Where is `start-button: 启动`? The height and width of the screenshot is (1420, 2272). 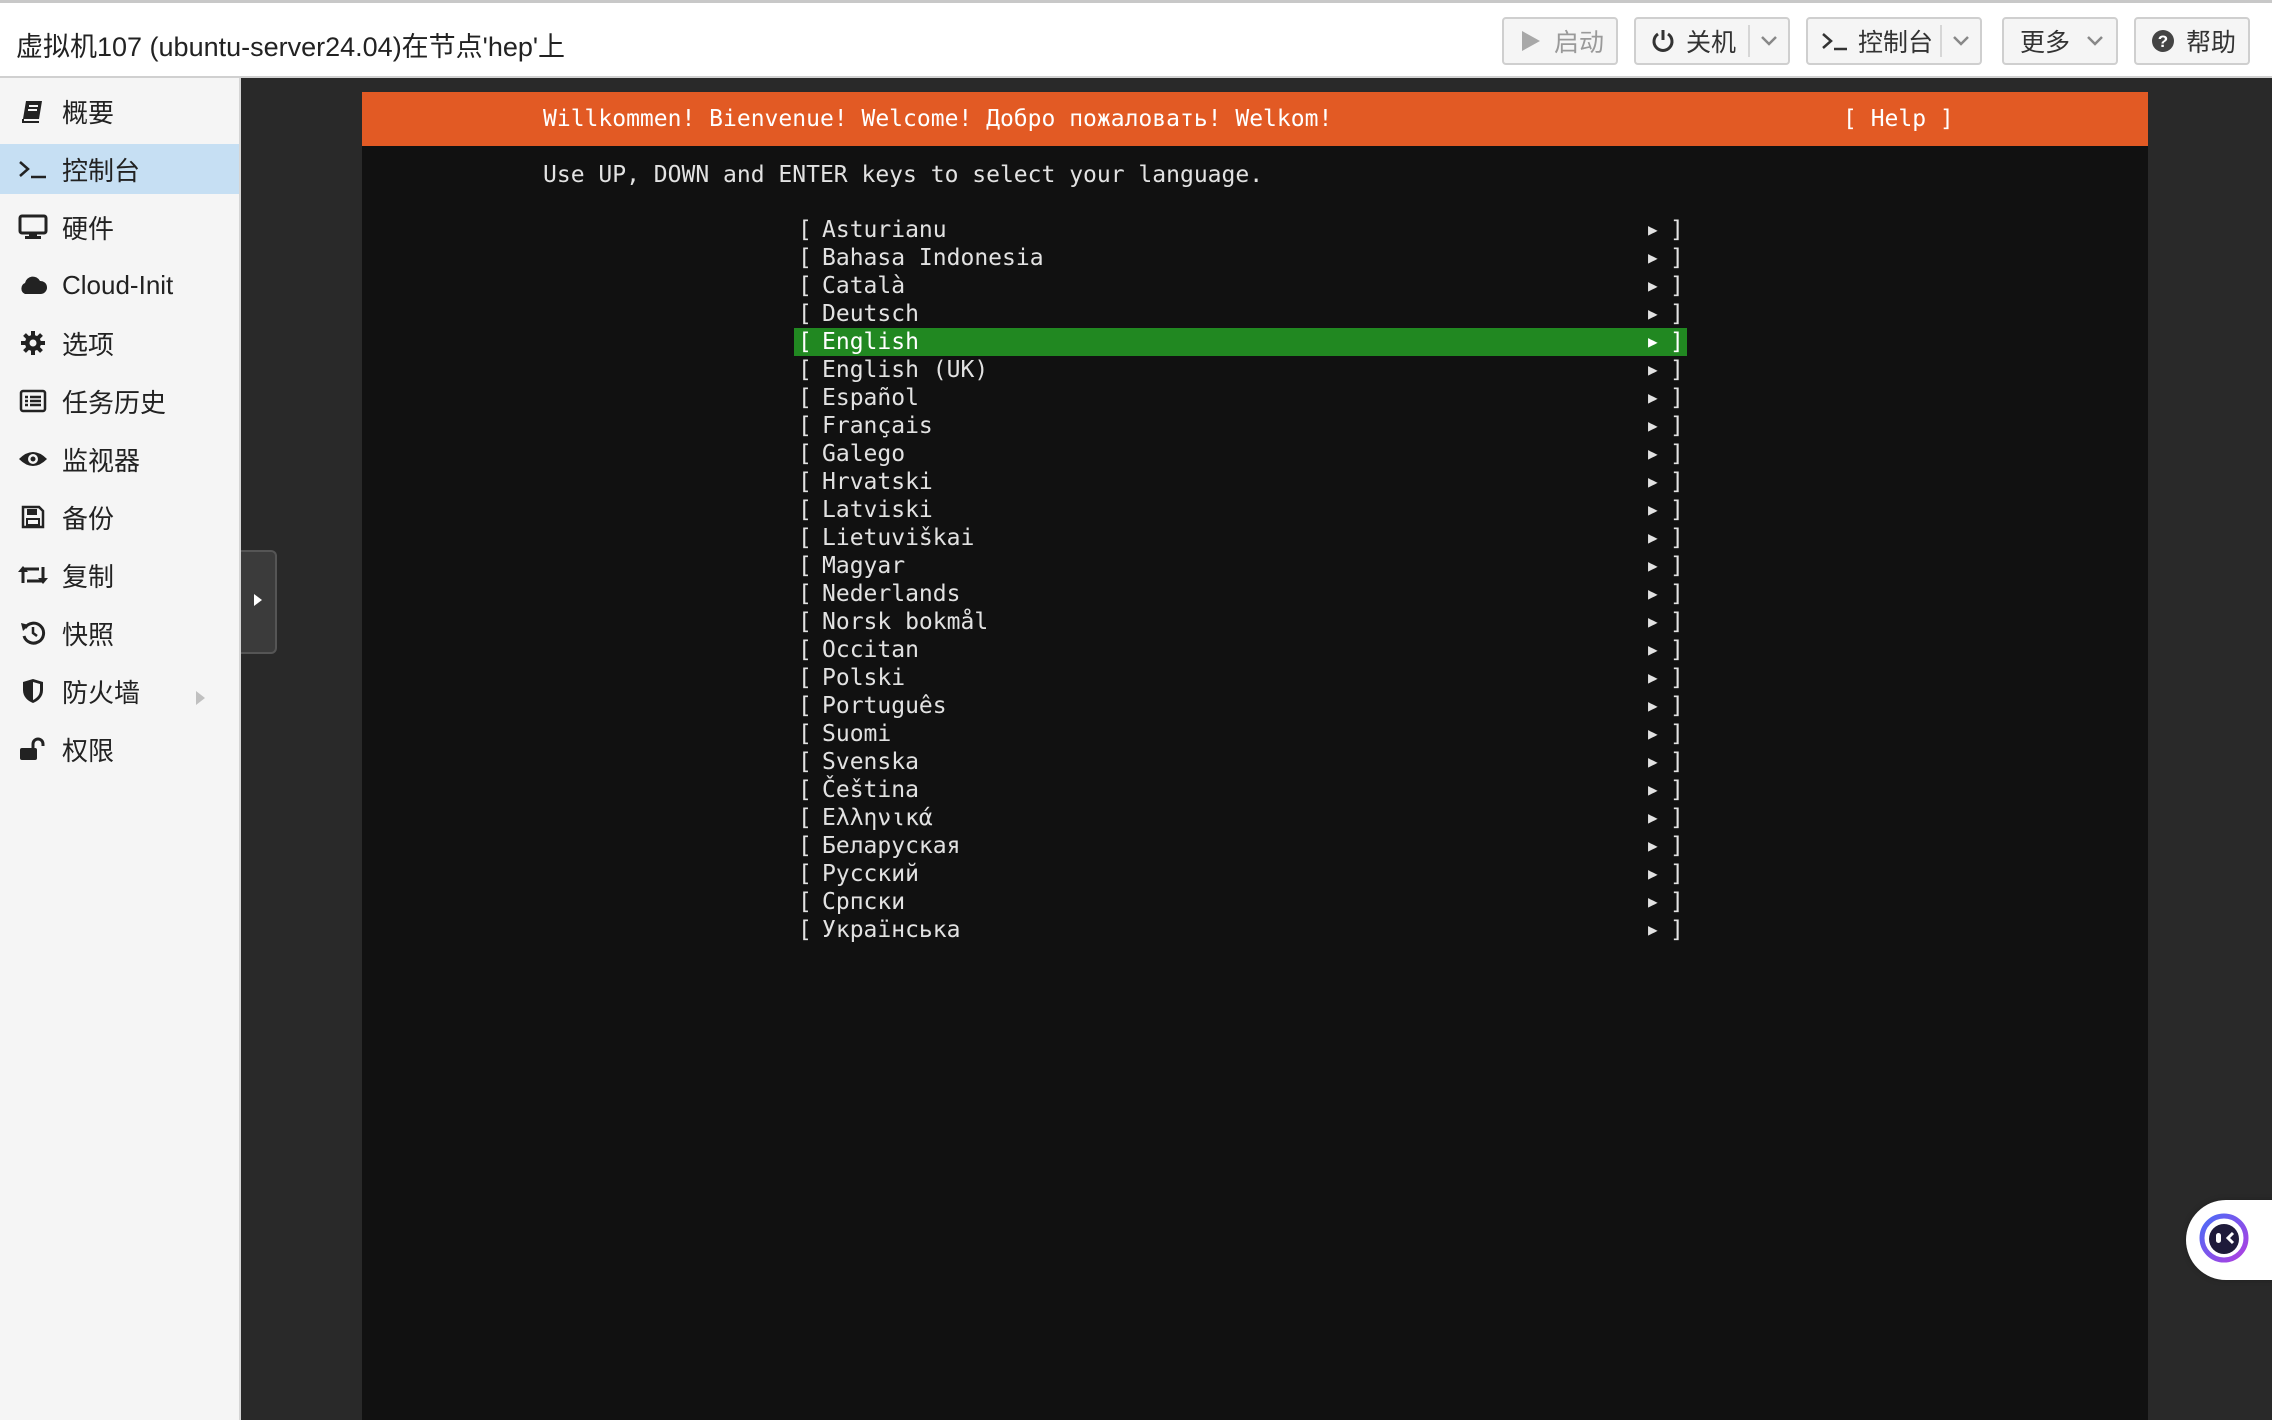 start-button: 启动 is located at coordinates (1560, 41).